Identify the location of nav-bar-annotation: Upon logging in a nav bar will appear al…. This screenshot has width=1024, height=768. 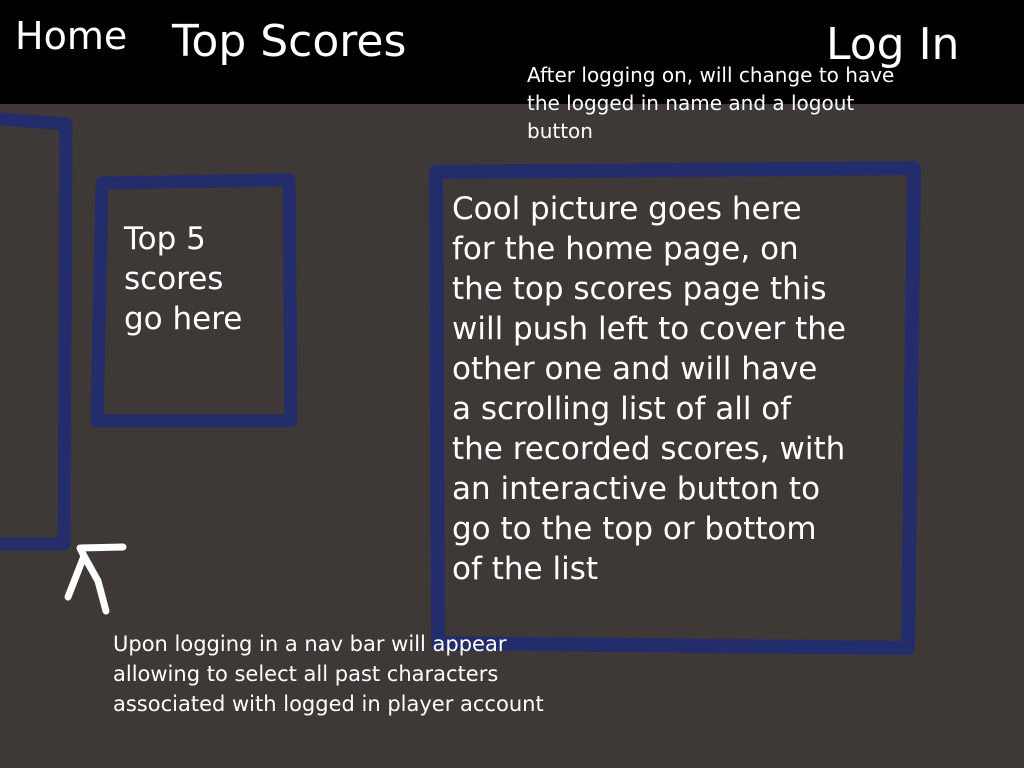
(328, 674).